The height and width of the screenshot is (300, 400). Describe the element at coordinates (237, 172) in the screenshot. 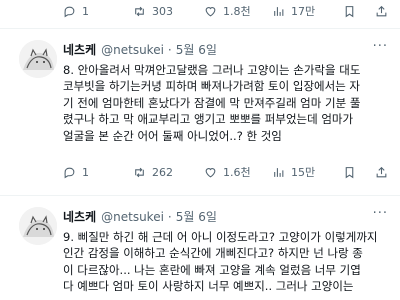

I see `like-count: 1.6천` at that location.